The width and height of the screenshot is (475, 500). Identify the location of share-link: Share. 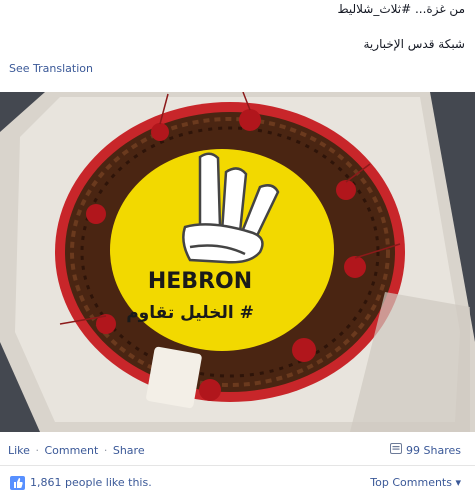
(129, 450).